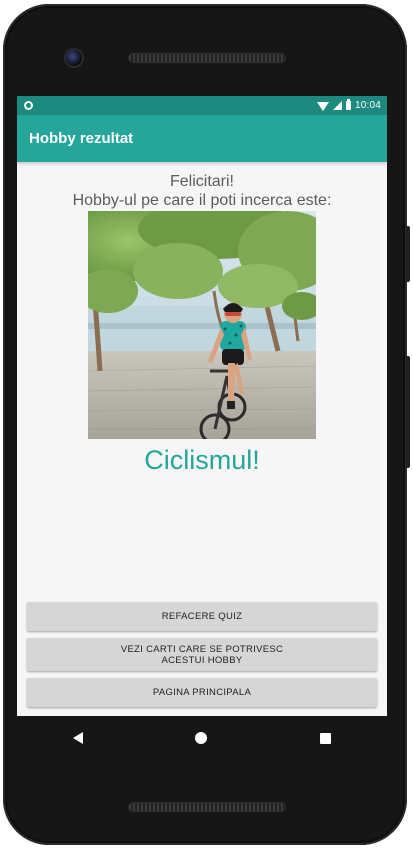 The width and height of the screenshot is (413, 849). Describe the element at coordinates (78, 738) in the screenshot. I see `back-icon` at that location.